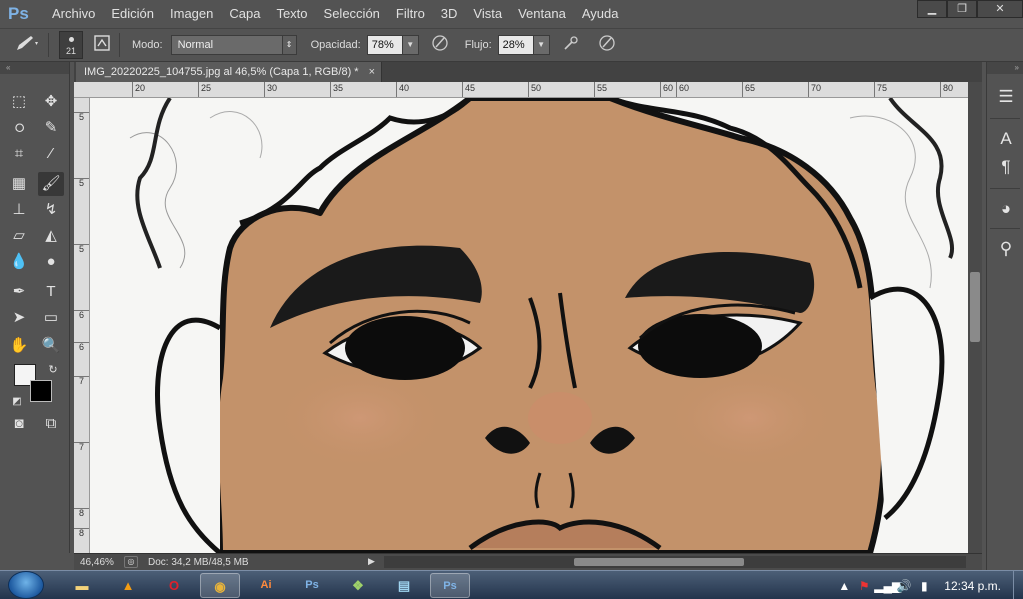 The image size is (1023, 599). I want to click on background-color-swatch, so click(41, 391).